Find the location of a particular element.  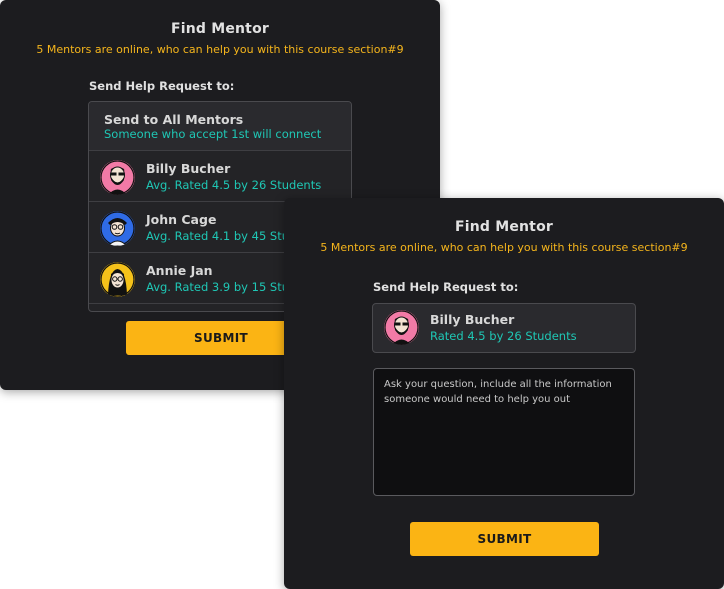

mentor-name: Annie Jan is located at coordinates (179, 270).